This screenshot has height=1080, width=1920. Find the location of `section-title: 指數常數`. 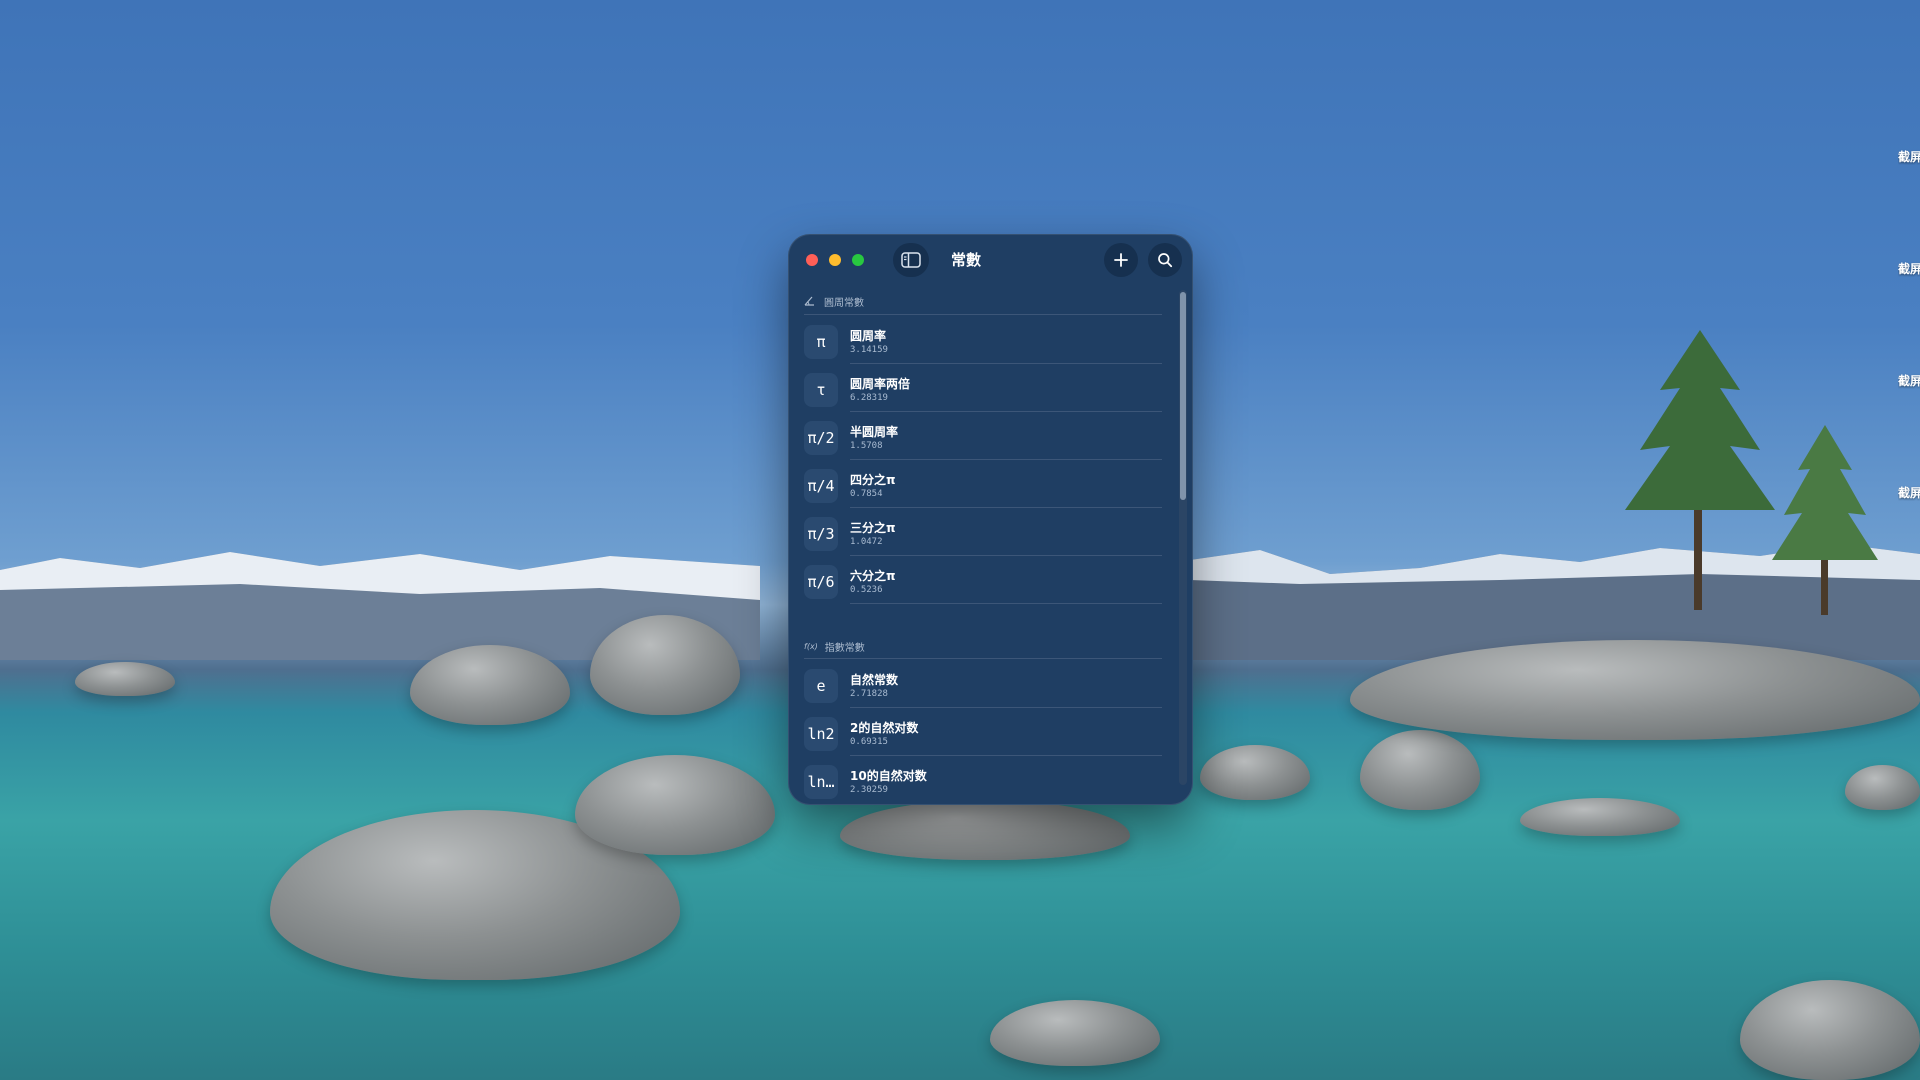

section-title: 指數常數 is located at coordinates (844, 648).